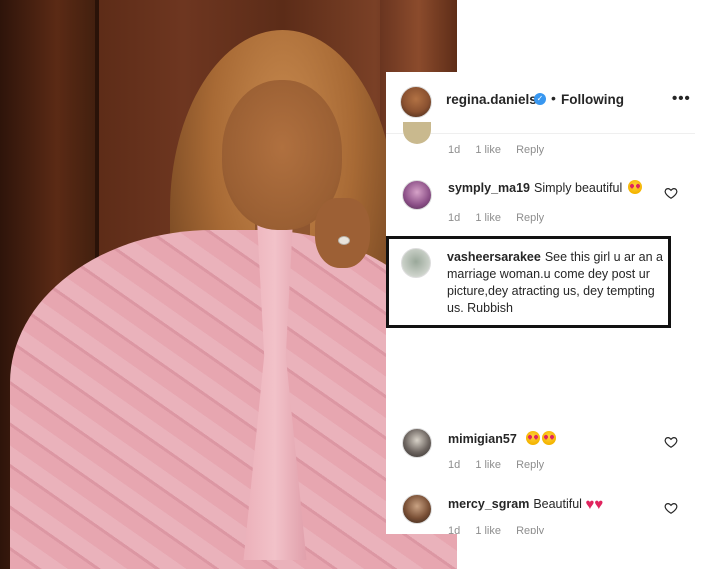 This screenshot has width=705, height=569. Describe the element at coordinates (557, 504) in the screenshot. I see `comment-text: Beautiful` at that location.